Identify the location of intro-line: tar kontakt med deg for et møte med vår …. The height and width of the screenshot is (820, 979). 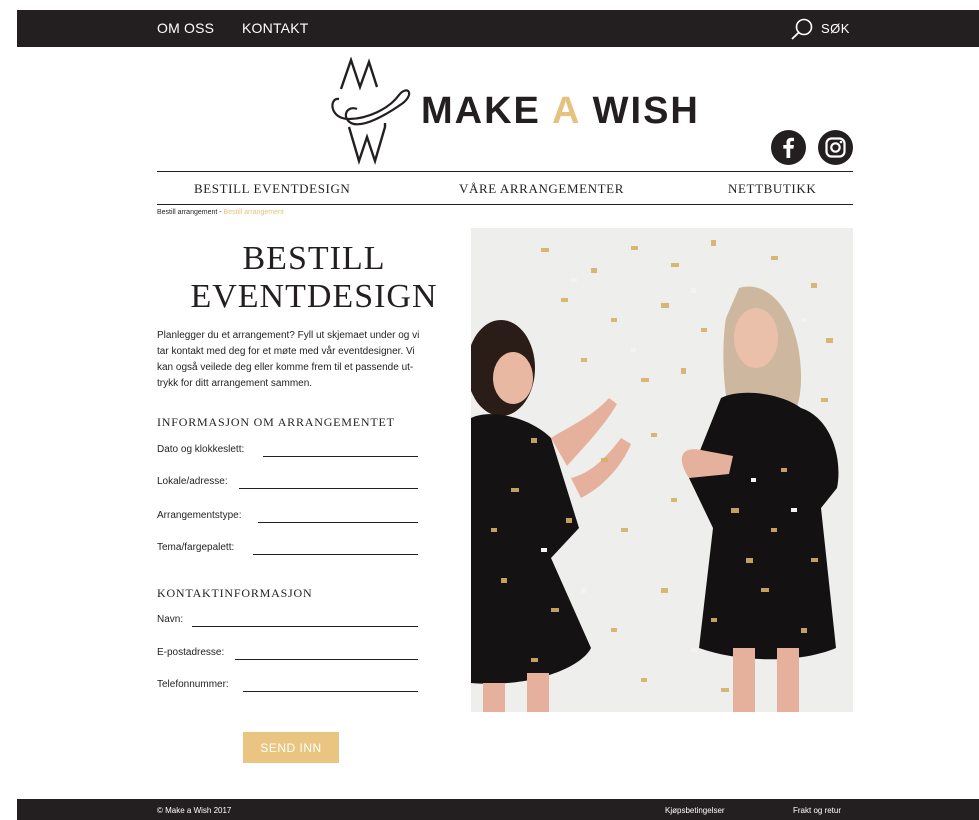
(286, 351).